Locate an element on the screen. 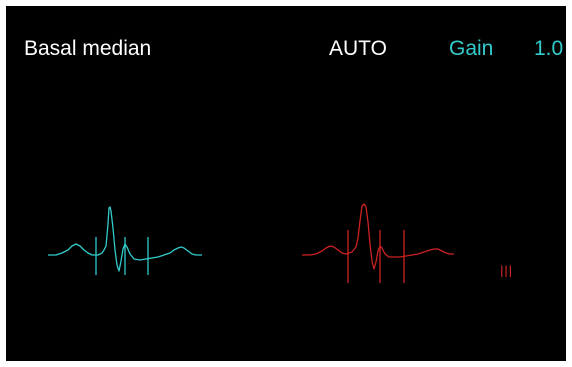 The image size is (572, 367). left-median-beat is located at coordinates (125, 240).